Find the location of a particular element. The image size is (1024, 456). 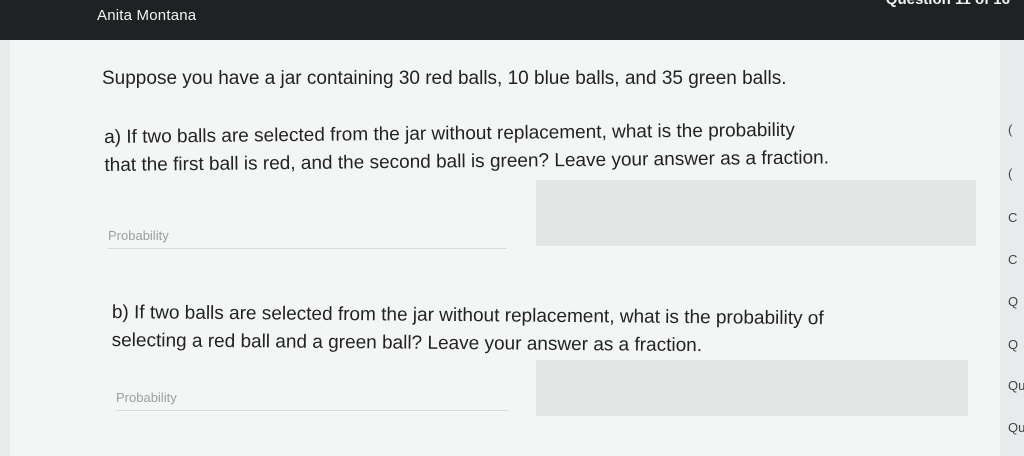

top-bar: Anita Montana Question 11 of 16 is located at coordinates (512, 20).